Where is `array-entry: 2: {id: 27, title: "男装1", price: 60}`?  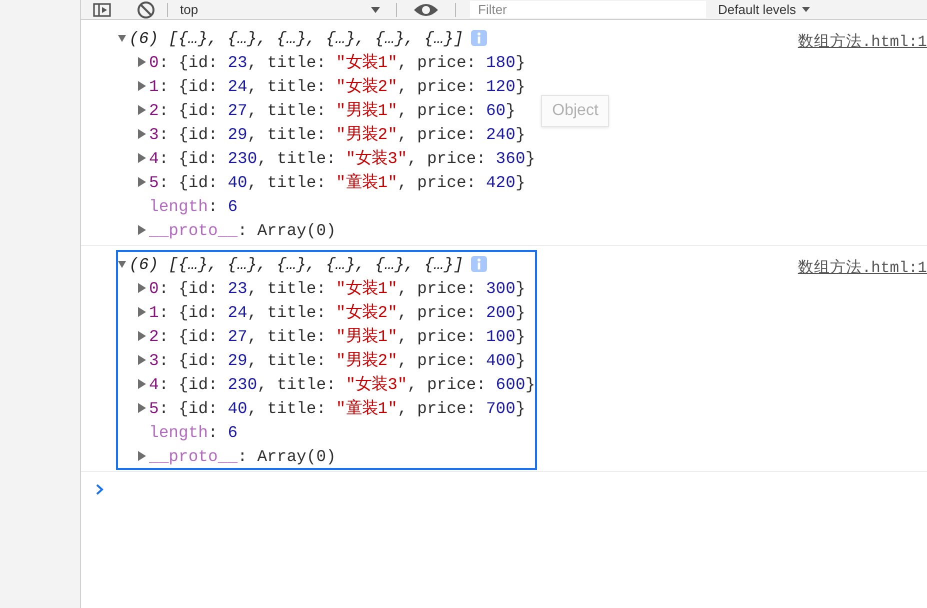
array-entry: 2: {id: 27, title: "男装1", price: 60} is located at coordinates (332, 110).